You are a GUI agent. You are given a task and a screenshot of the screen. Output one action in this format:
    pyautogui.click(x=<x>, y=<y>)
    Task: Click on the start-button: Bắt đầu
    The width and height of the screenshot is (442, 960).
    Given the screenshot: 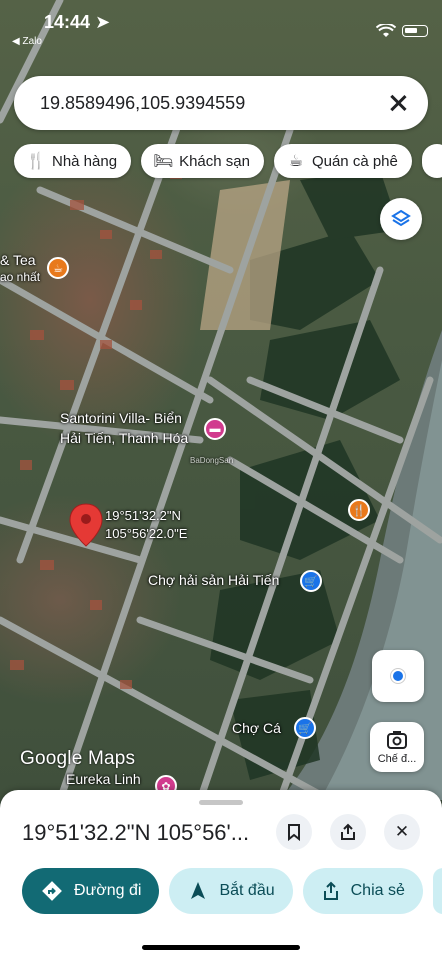 What is the action you would take?
    pyautogui.click(x=231, y=891)
    